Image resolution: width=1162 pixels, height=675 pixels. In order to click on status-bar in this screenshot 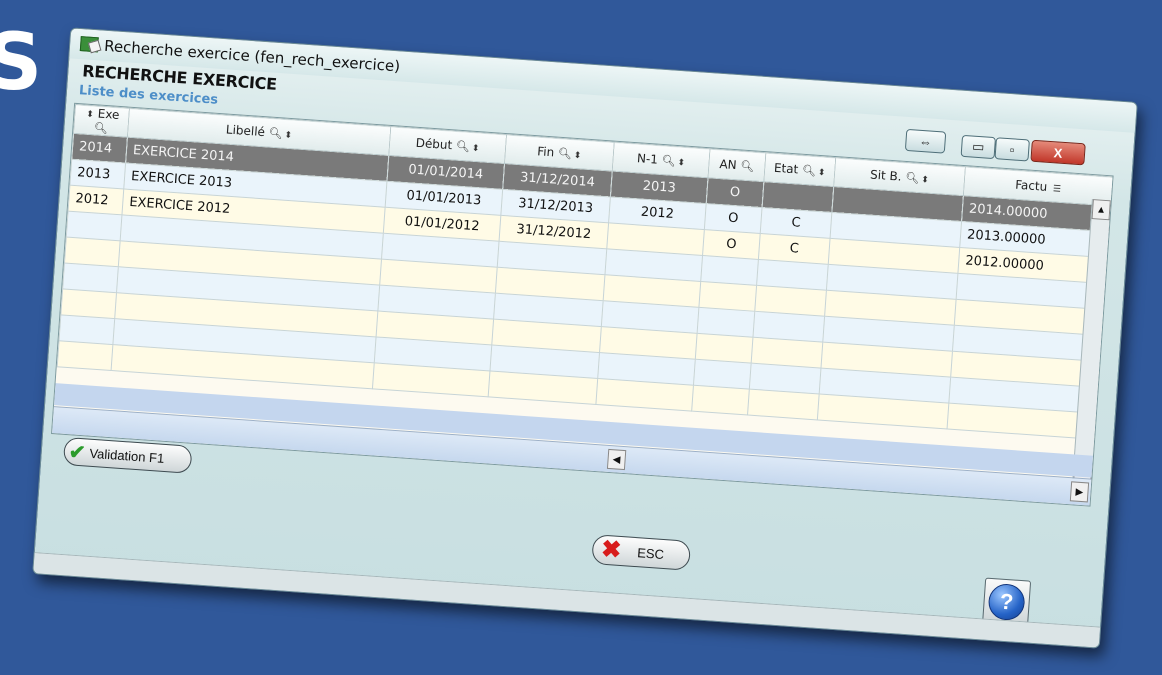, I will do `click(567, 600)`.